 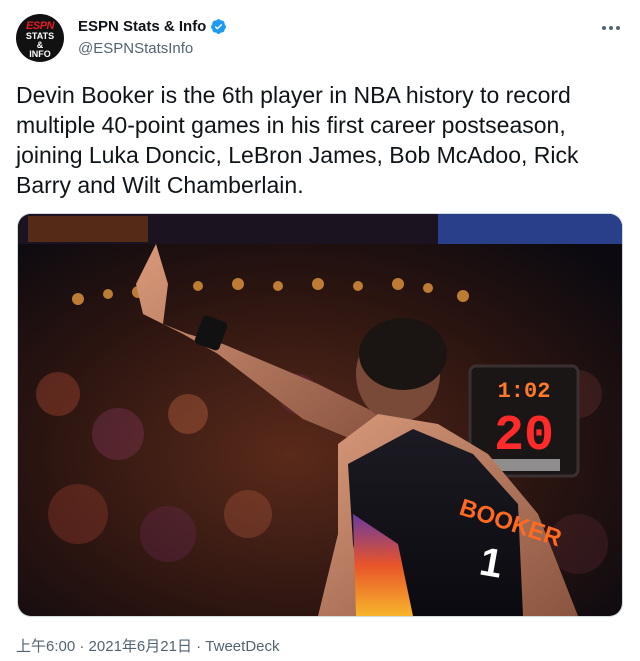 I want to click on author-name: ESPN Stats & Info, so click(x=152, y=26).